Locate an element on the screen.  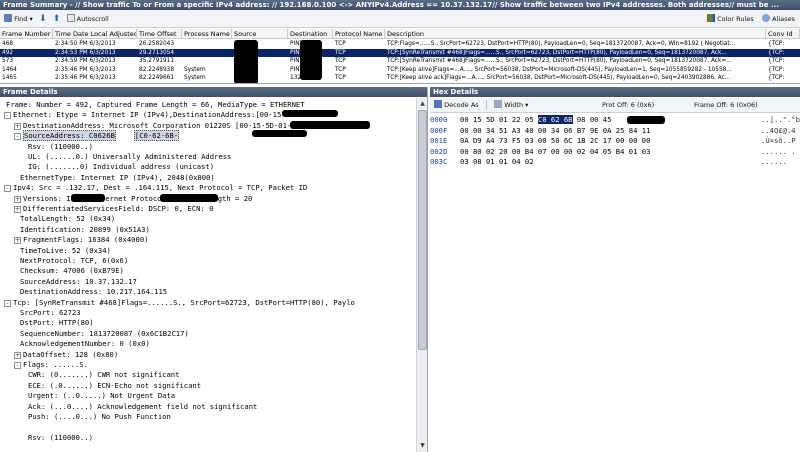
tree-node-label: AcknowledgementNumber: 0 (0x0) is located at coordinates (85, 344).